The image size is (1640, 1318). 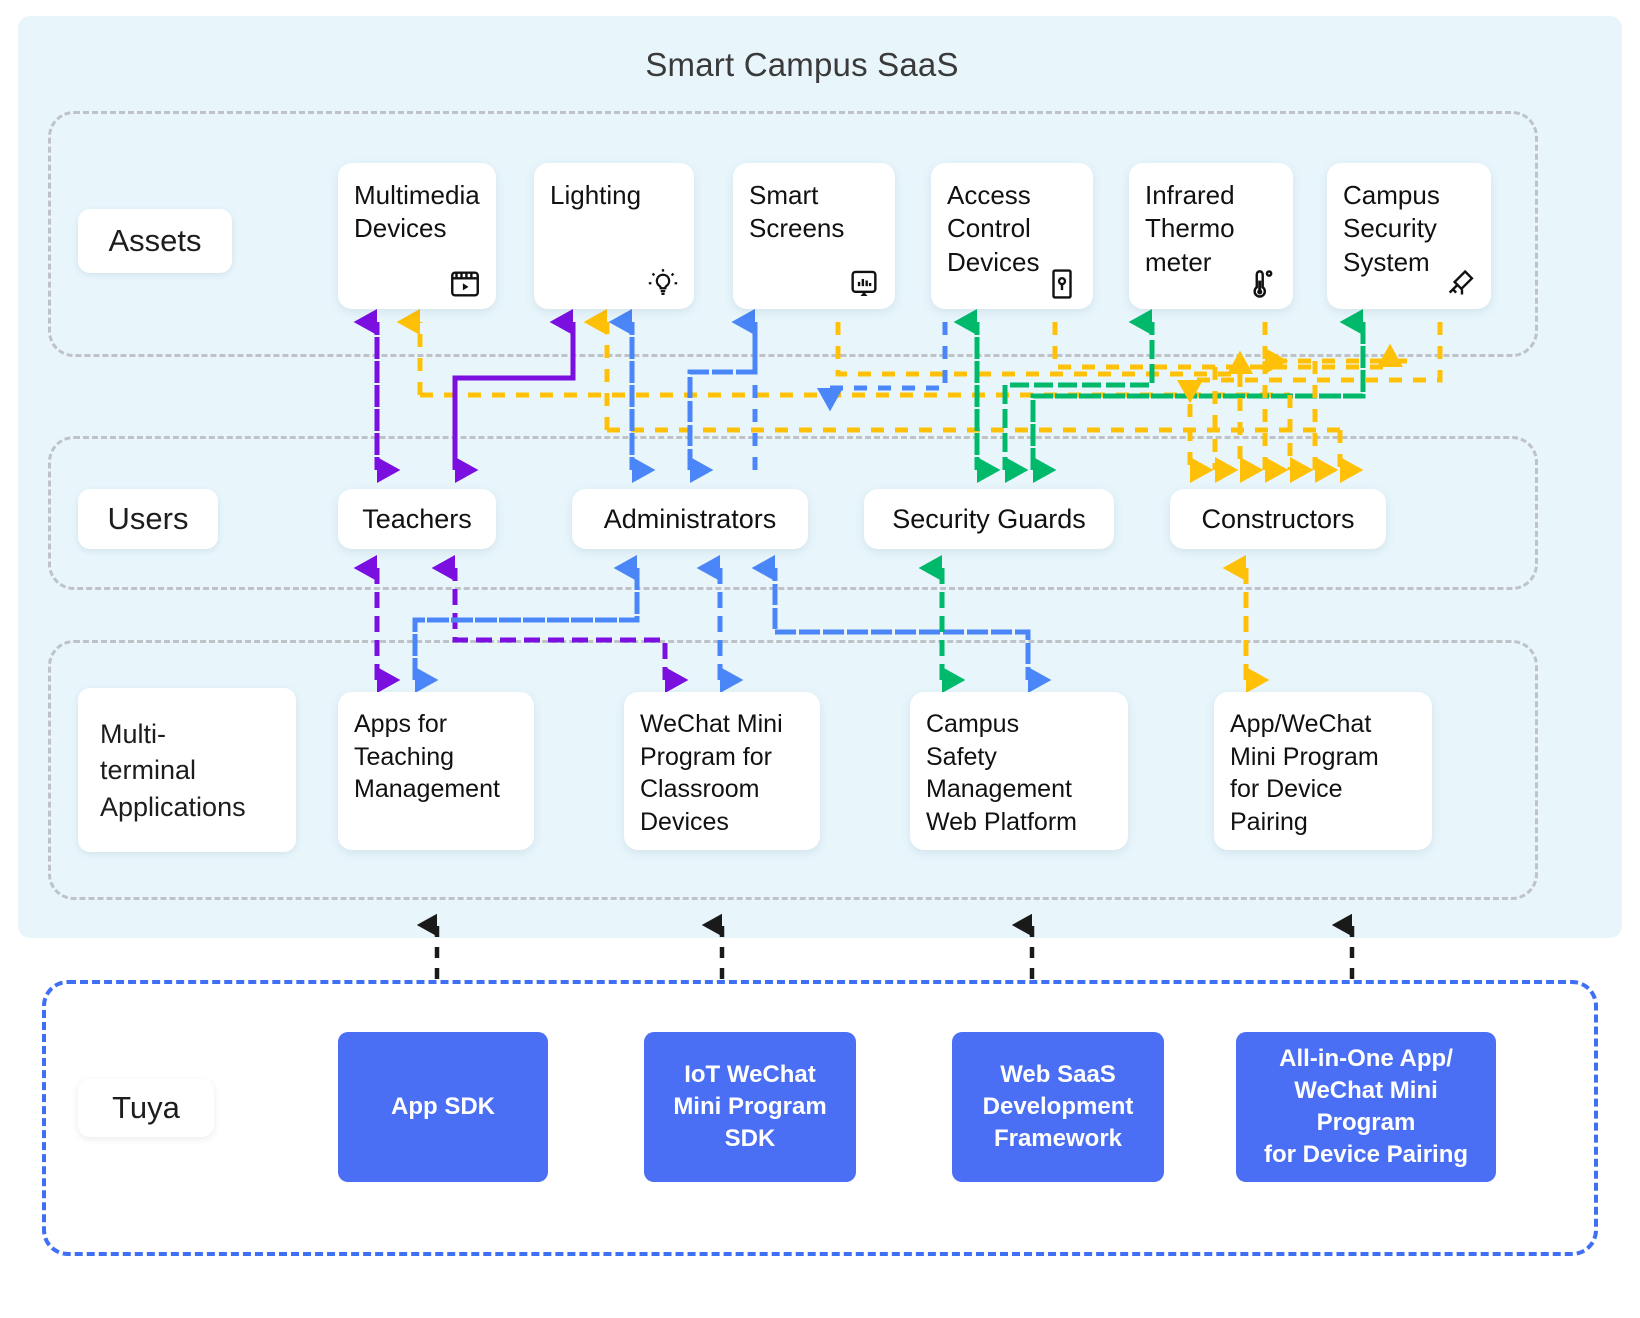 What do you see at coordinates (797, 212) in the screenshot?
I see `asset-card-label: Smart Screens` at bounding box center [797, 212].